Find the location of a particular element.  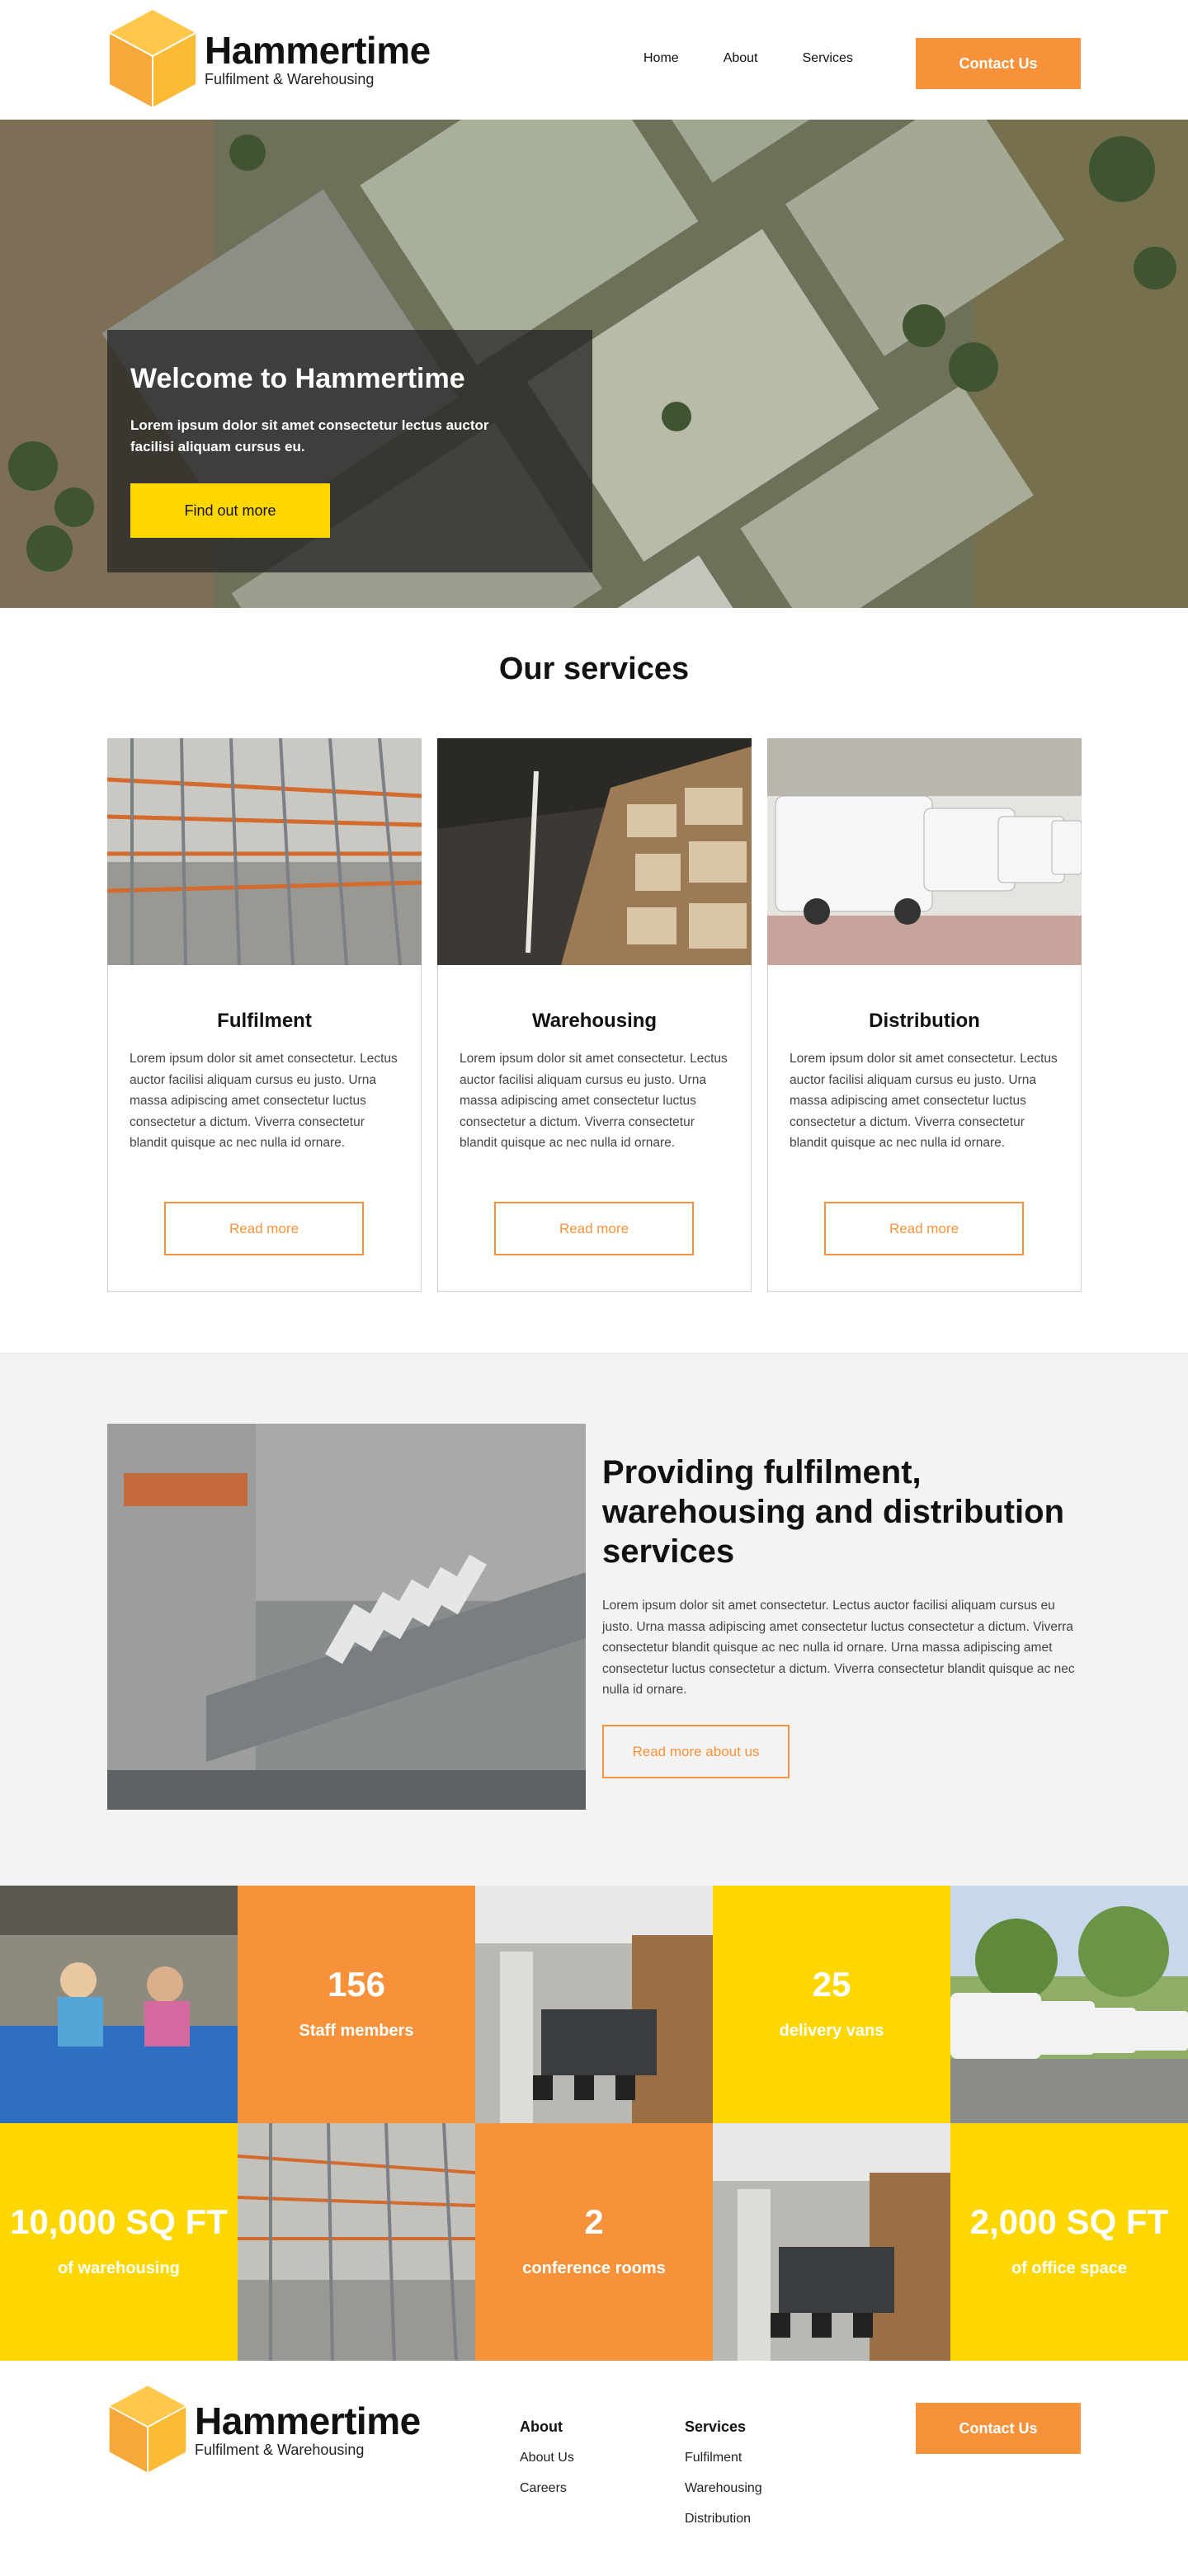

stat-tile-conference: 2 conference rooms is located at coordinates (594, 2242).